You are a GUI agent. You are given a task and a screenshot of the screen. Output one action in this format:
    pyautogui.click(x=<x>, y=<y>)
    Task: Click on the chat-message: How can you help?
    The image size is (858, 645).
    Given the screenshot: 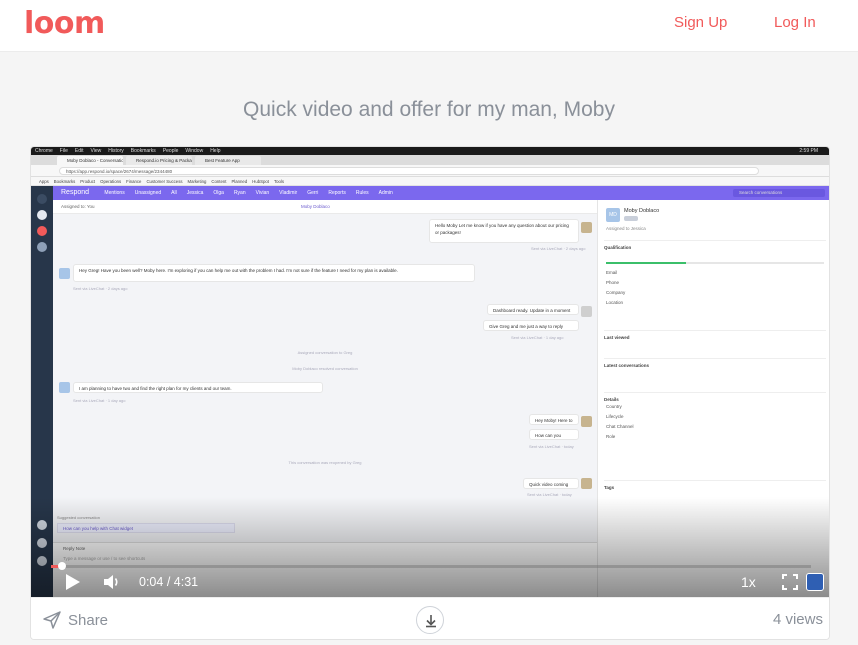 What is the action you would take?
    pyautogui.click(x=554, y=434)
    